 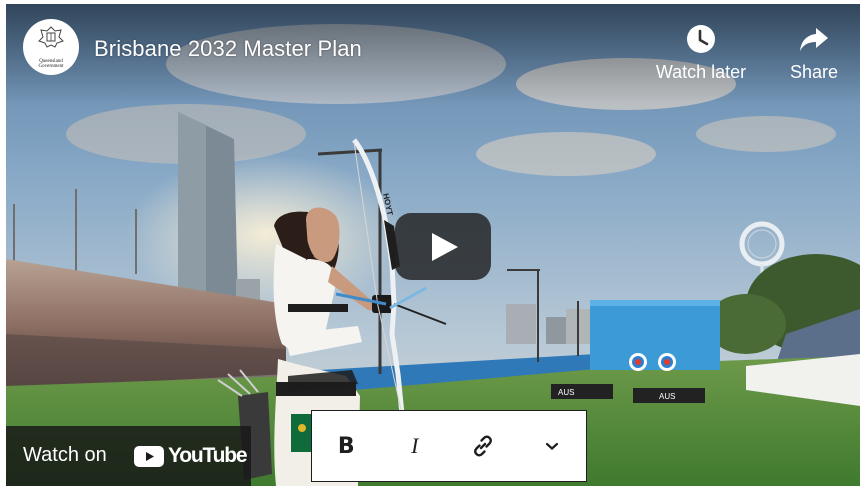 I want to click on channel-logo: Queensland Government, so click(x=51, y=47).